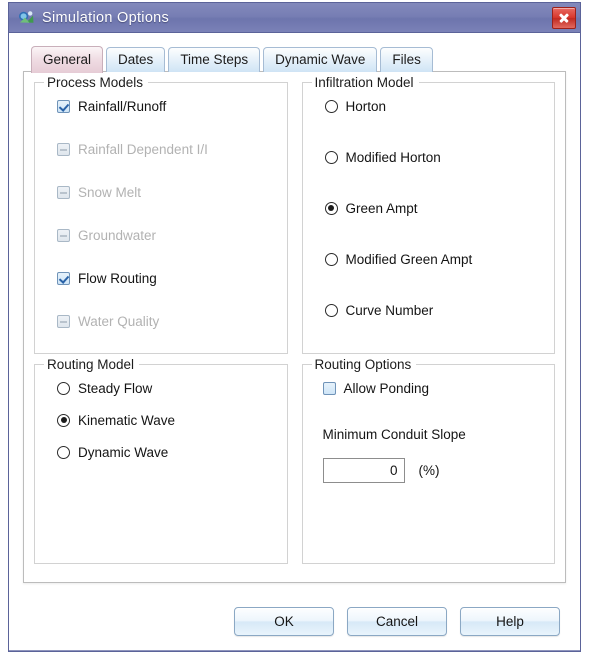  I want to click on tab-files: Files, so click(406, 59).